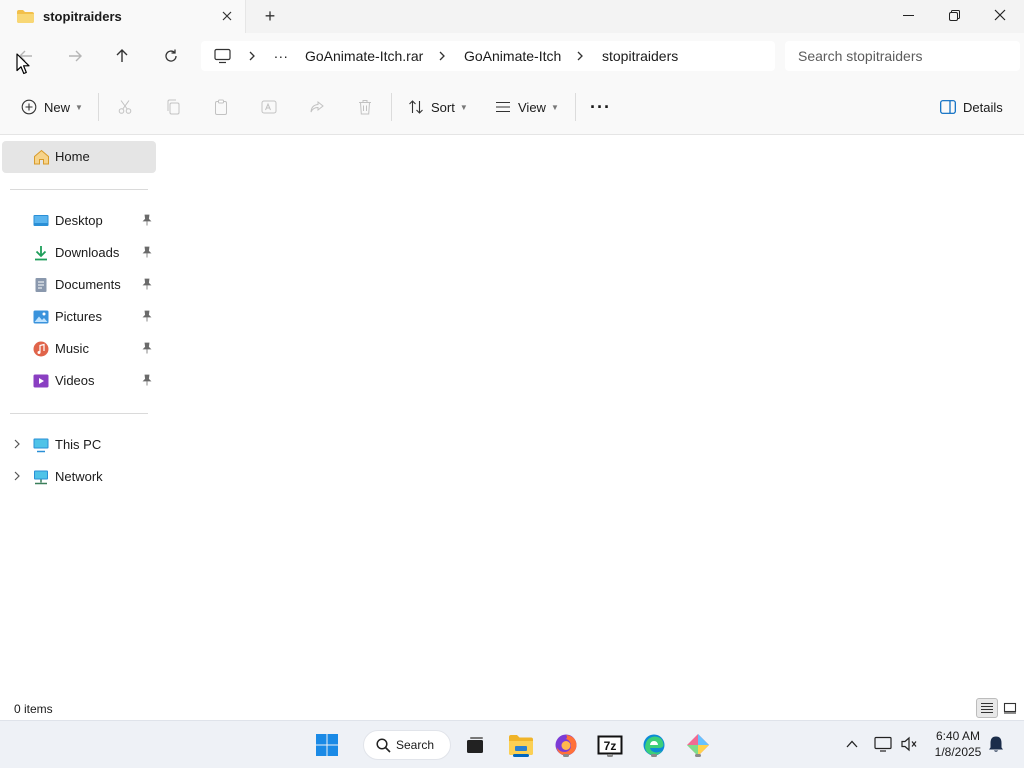  I want to click on sidebar-item-this-pc: This PC, so click(79, 445).